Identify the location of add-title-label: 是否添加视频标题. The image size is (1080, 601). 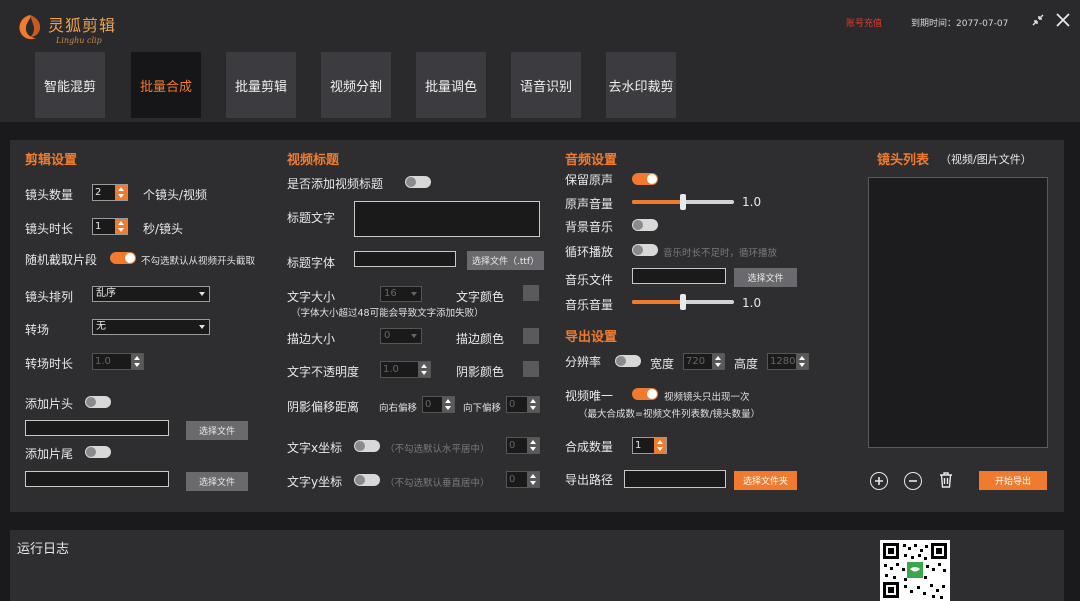
(335, 184).